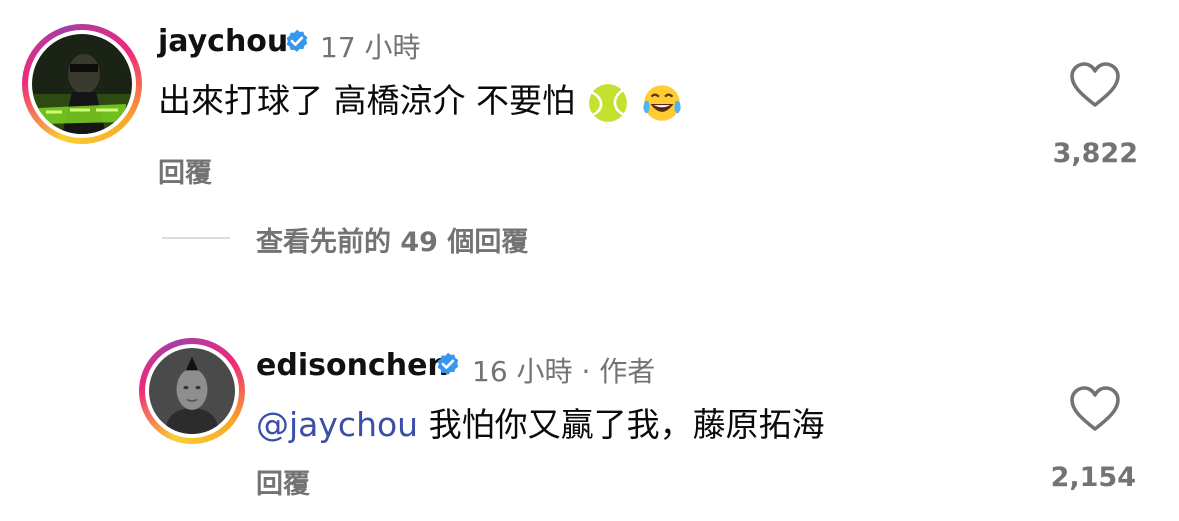  I want to click on avatar-edisonchen, so click(192, 391).